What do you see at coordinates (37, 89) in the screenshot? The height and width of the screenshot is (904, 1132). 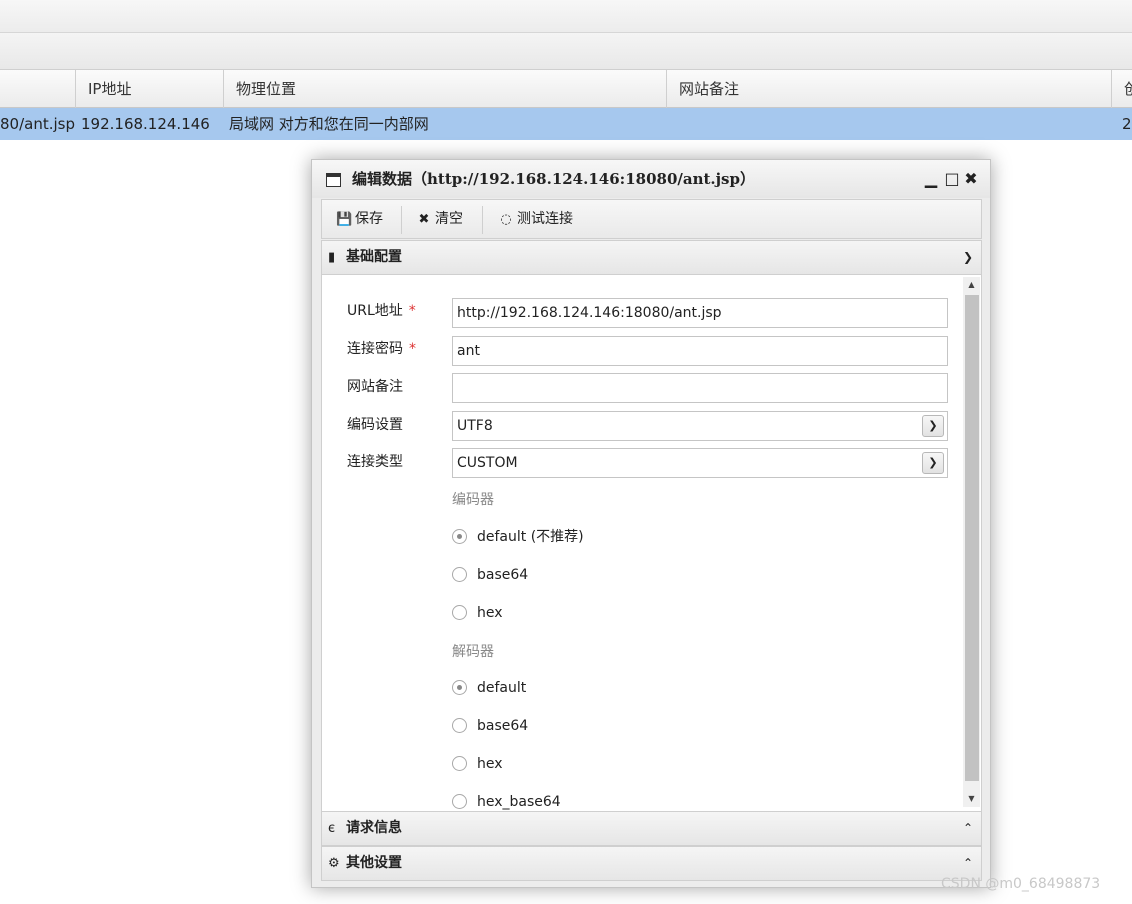 I see `column-header-url` at bounding box center [37, 89].